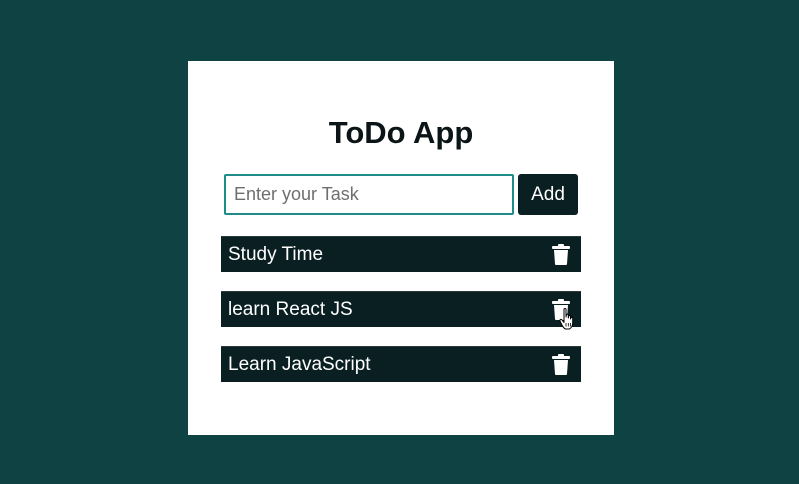  Describe the element at coordinates (548, 194) in the screenshot. I see `add-button: Add` at that location.